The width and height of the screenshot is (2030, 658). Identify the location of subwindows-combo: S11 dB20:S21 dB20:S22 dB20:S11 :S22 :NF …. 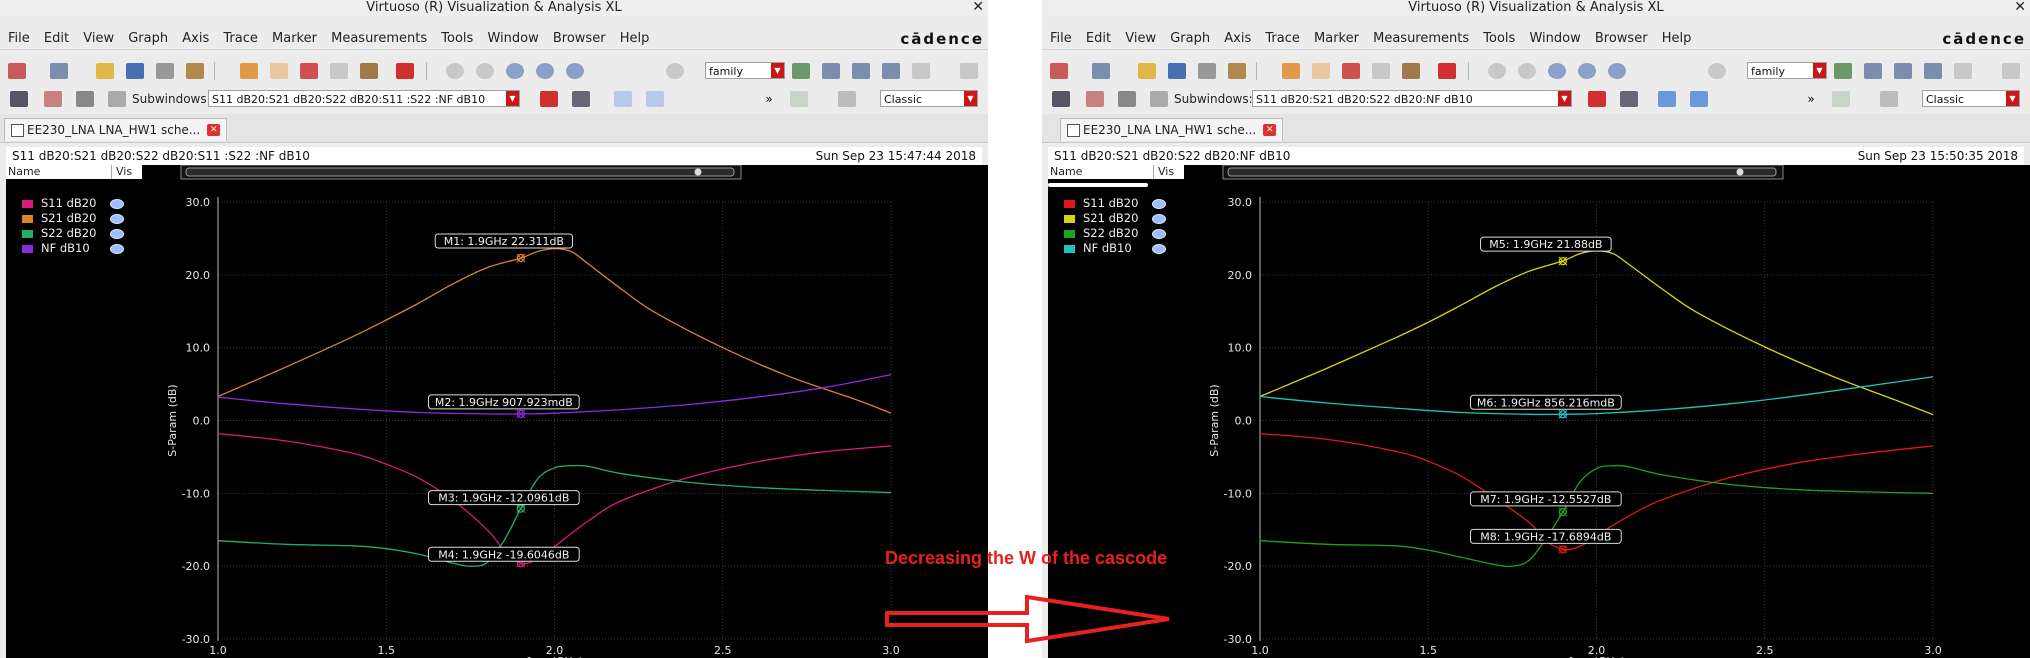
(364, 98).